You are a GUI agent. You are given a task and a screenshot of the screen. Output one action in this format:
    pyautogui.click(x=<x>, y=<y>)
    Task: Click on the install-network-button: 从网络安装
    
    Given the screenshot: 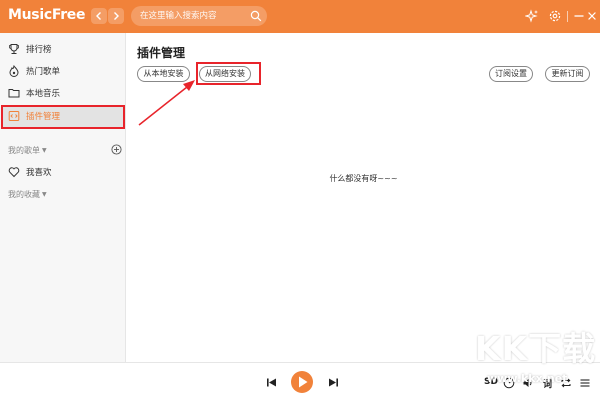 What is the action you would take?
    pyautogui.click(x=225, y=74)
    